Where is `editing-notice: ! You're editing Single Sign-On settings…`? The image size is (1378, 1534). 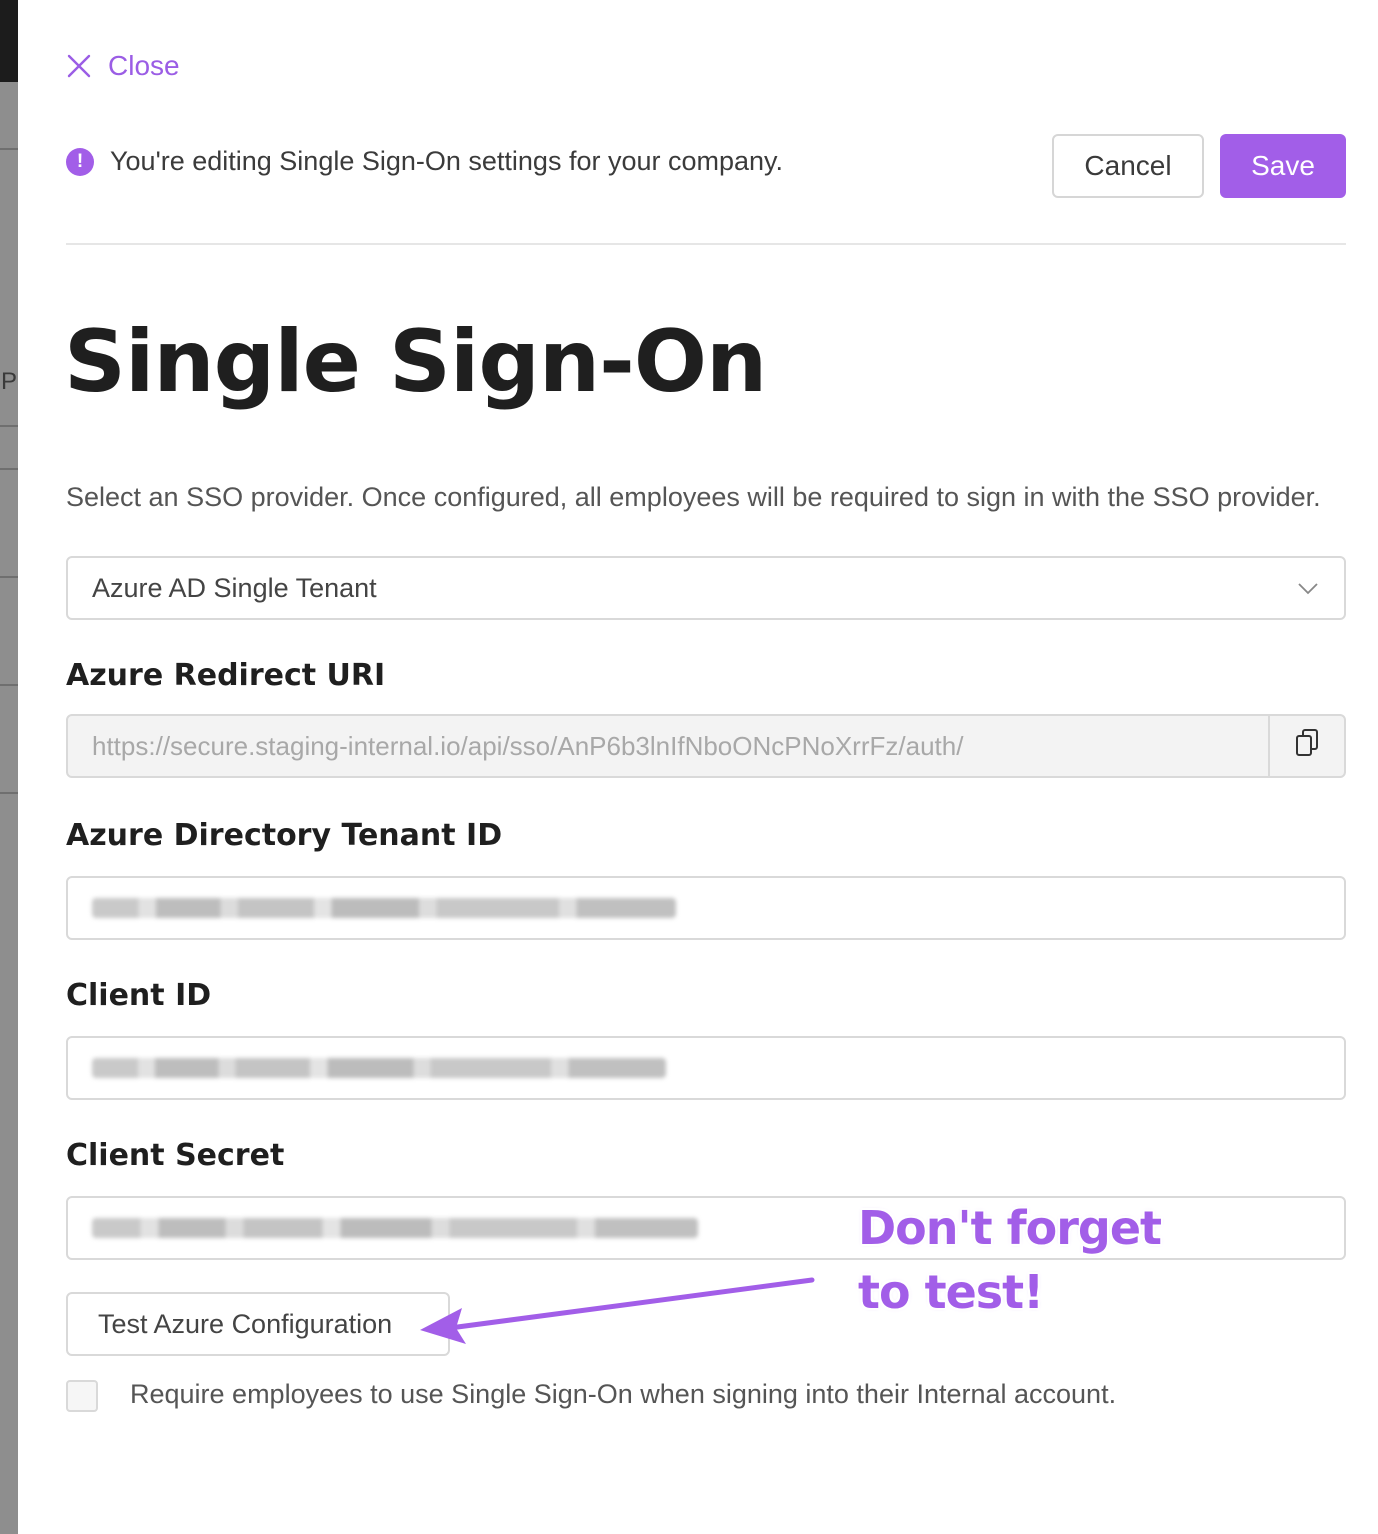
editing-notice: ! You're editing Single Sign-On settings… is located at coordinates (424, 161).